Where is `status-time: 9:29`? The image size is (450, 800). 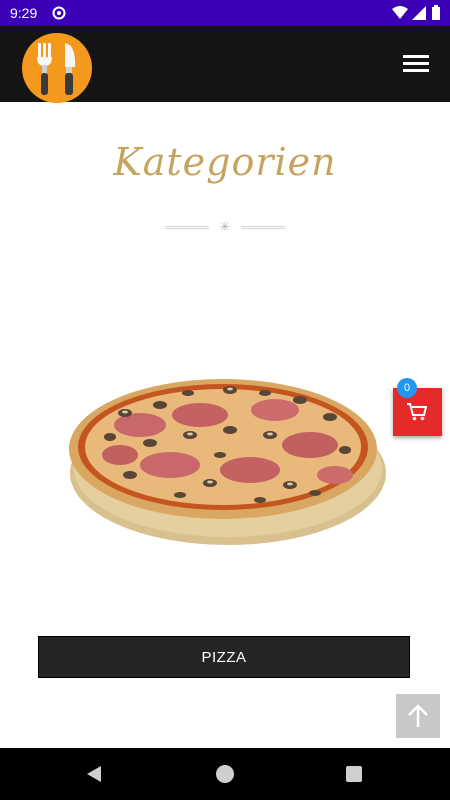
status-time: 9:29 is located at coordinates (24, 13).